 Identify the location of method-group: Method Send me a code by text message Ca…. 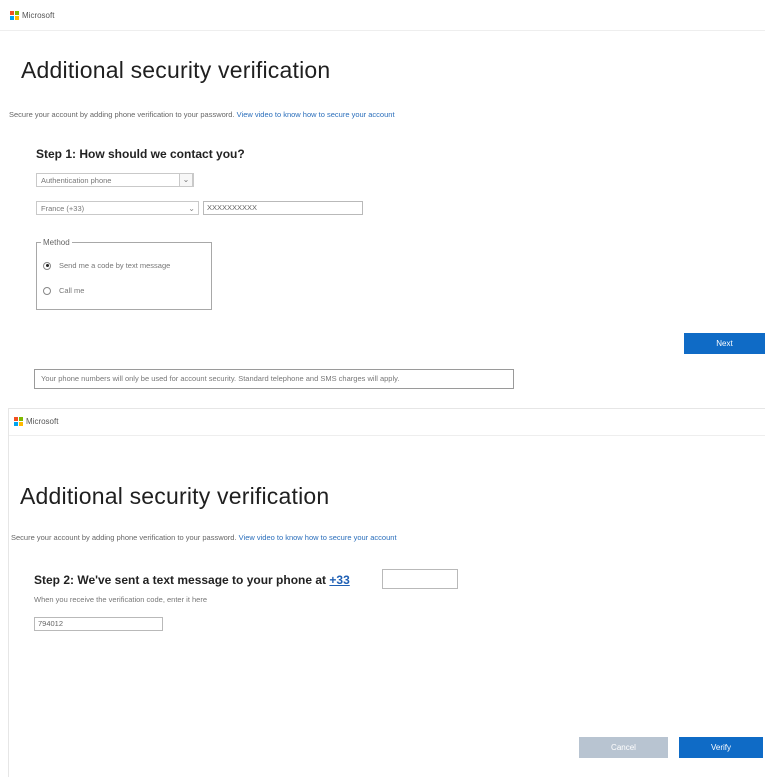
(124, 274).